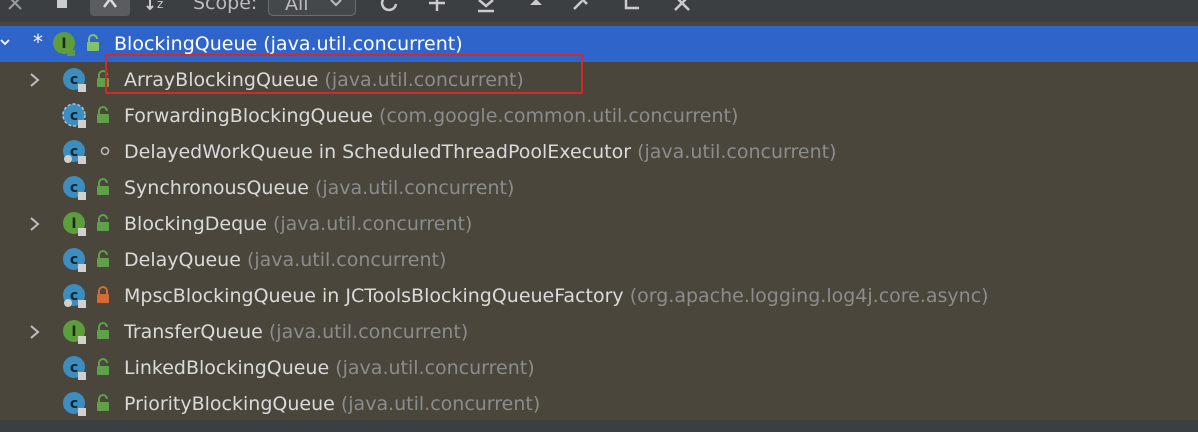 Image resolution: width=1198 pixels, height=432 pixels. What do you see at coordinates (389, 8) in the screenshot?
I see `refresh-icon` at bounding box center [389, 8].